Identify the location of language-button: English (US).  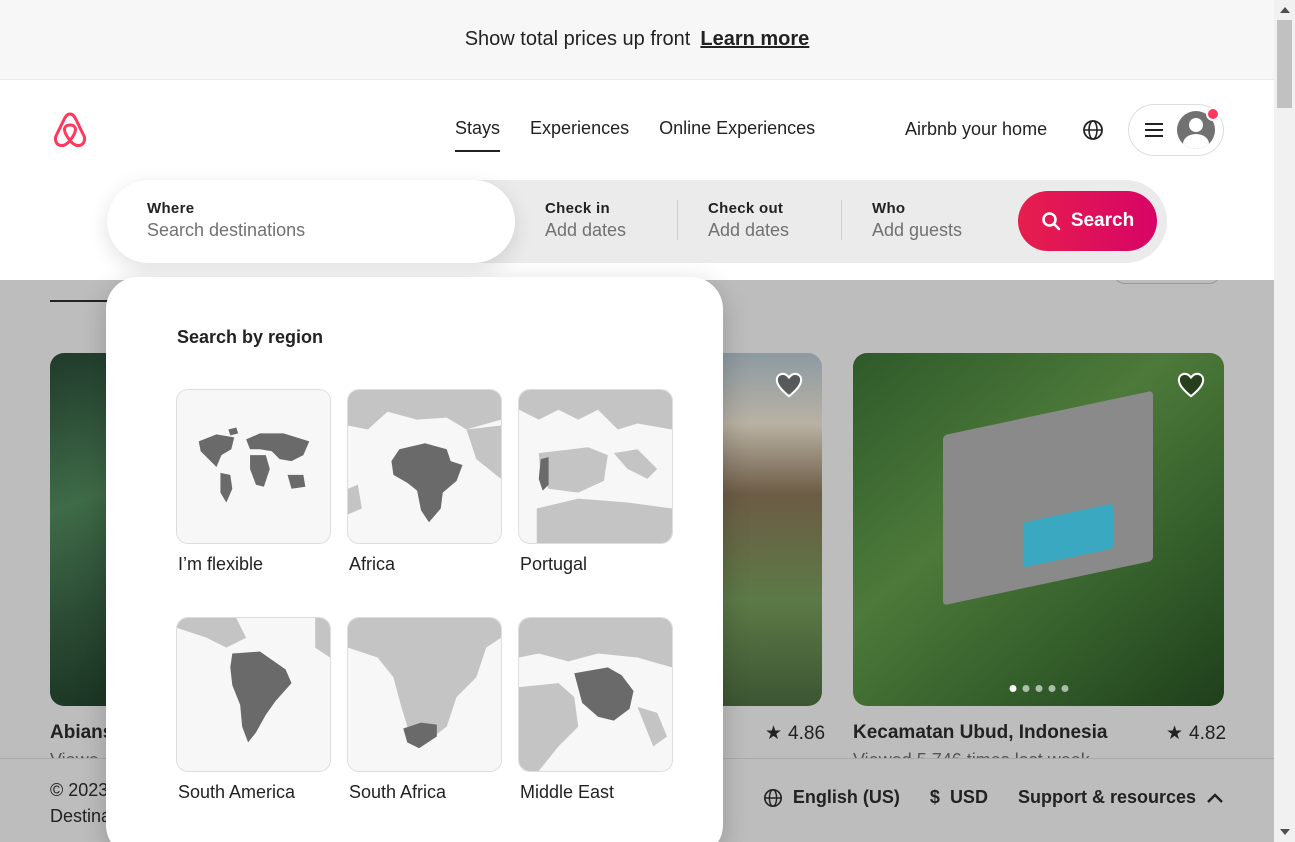
(831, 797).